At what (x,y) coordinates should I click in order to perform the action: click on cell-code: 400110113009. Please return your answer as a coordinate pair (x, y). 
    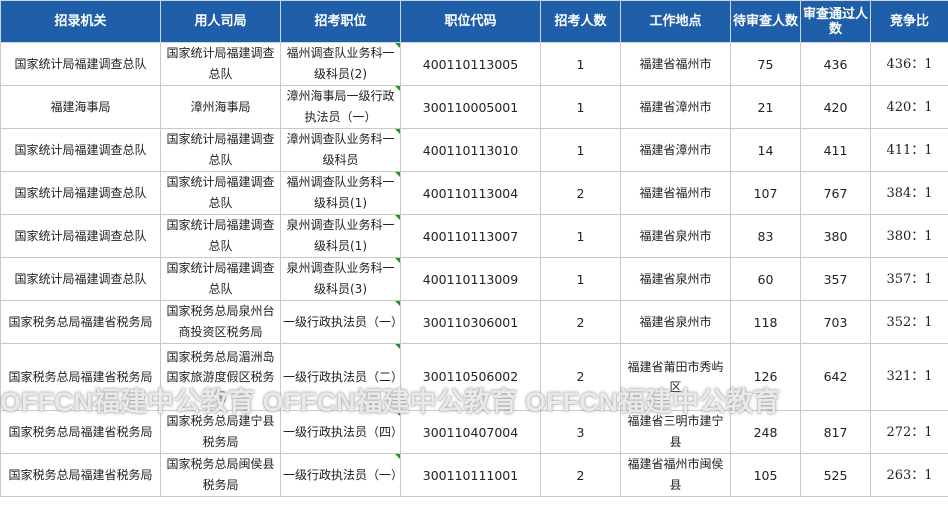
    Looking at the image, I should click on (470, 279).